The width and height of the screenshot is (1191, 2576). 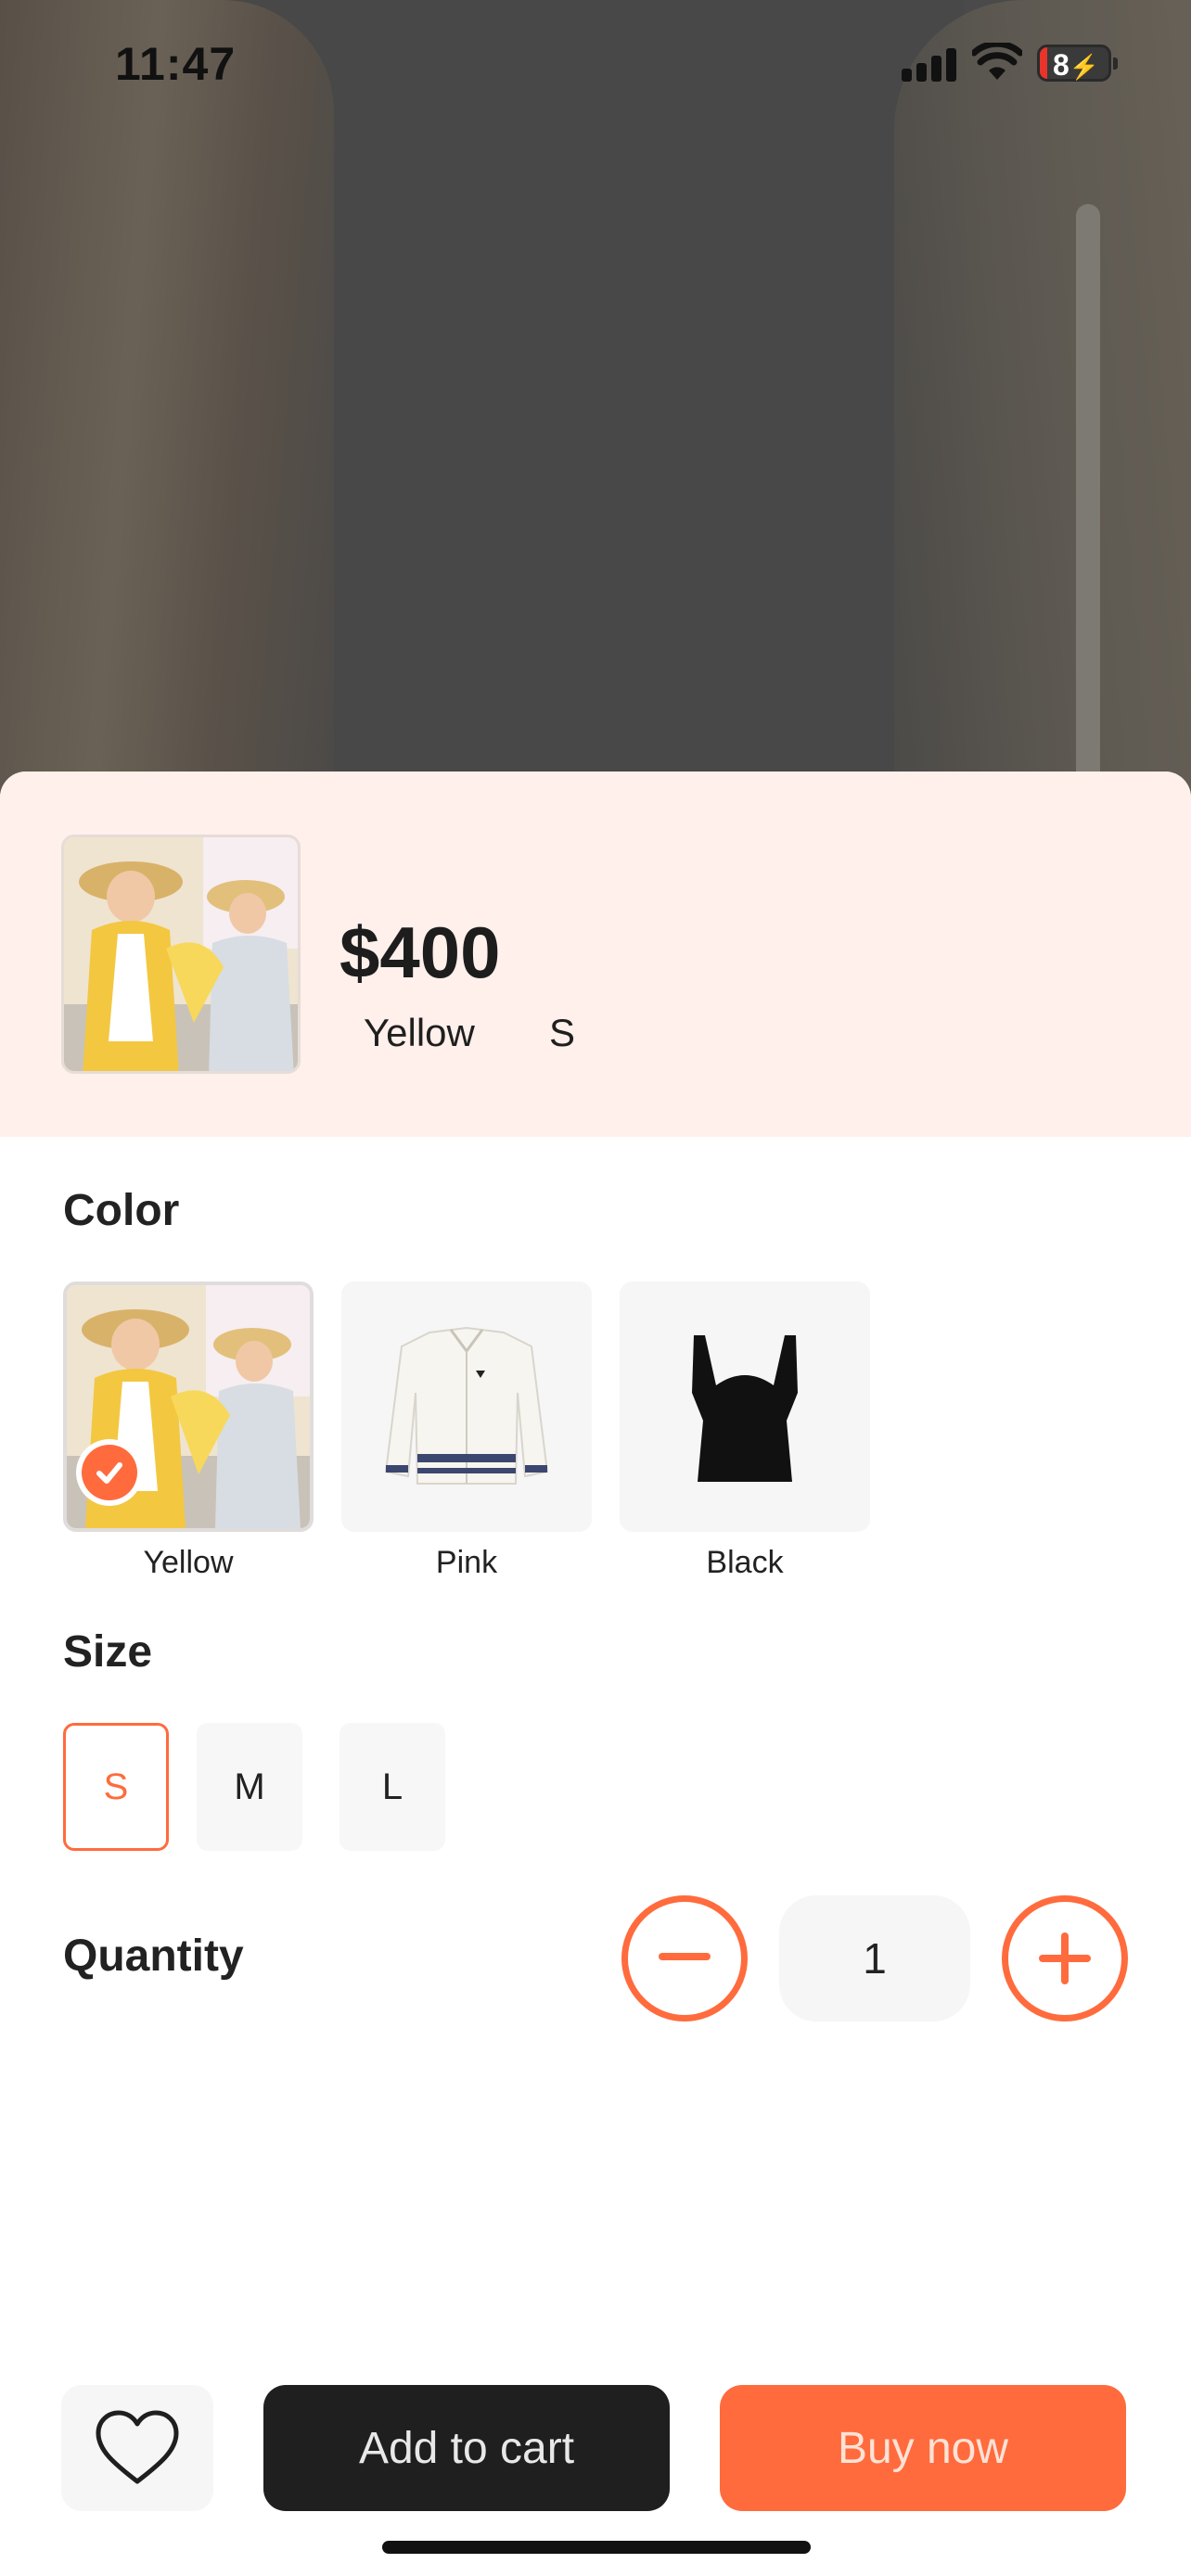 I want to click on selected-product-thumbnail, so click(x=181, y=955).